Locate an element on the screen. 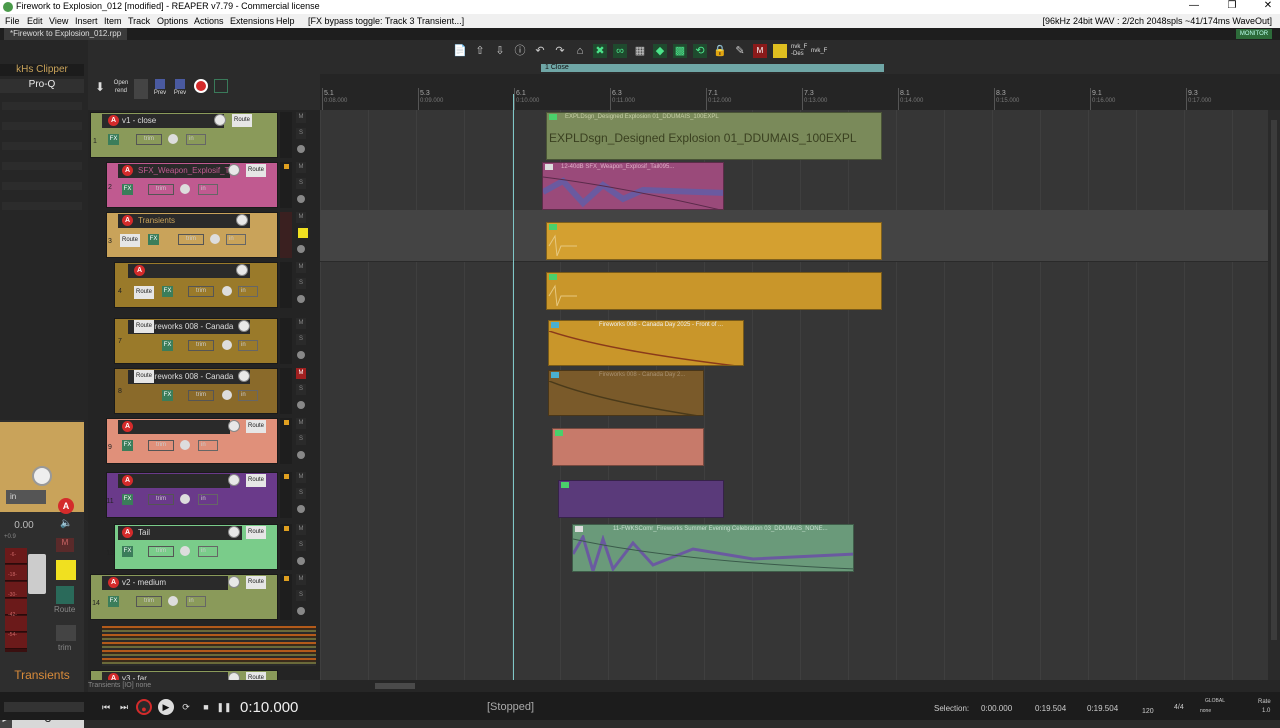 The image size is (1280, 728). open-render-button: Open rend is located at coordinates (121, 89).